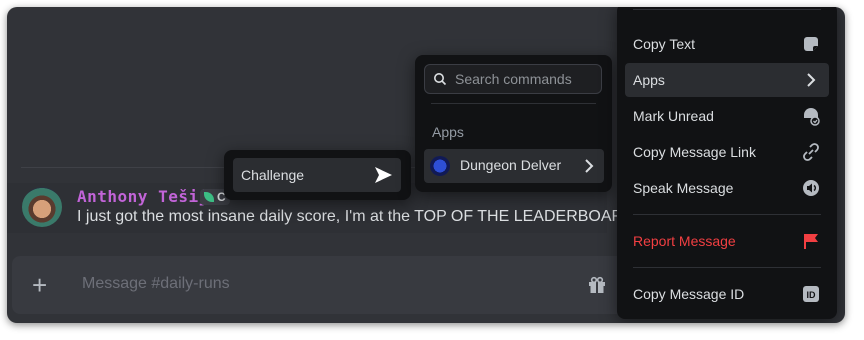 The width and height of the screenshot is (864, 340). Describe the element at coordinates (673, 116) in the screenshot. I see `menu-item-label: Mark Unread` at that location.